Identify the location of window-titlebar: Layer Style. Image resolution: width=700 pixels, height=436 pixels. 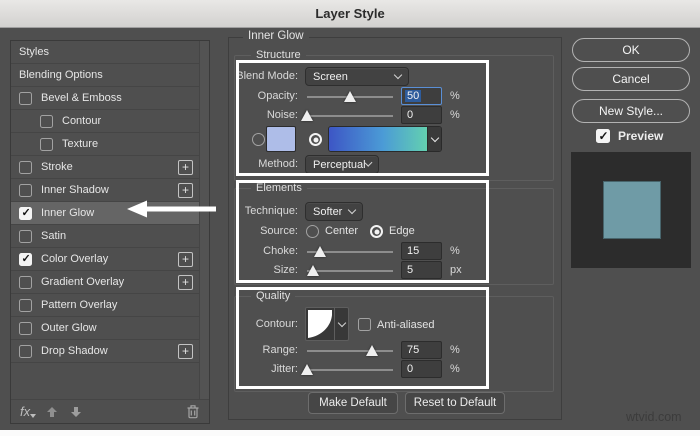
(350, 14).